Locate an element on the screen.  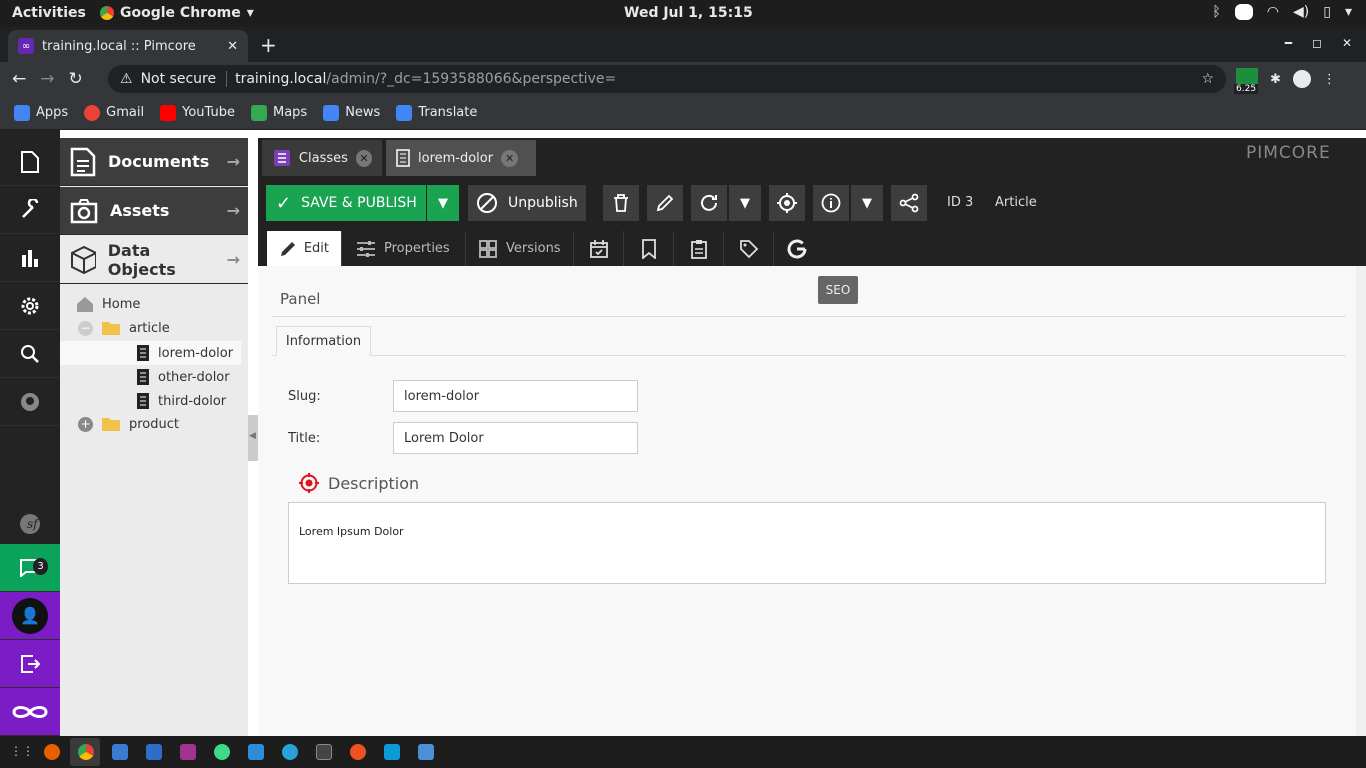
share-button is located at coordinates (909, 203).